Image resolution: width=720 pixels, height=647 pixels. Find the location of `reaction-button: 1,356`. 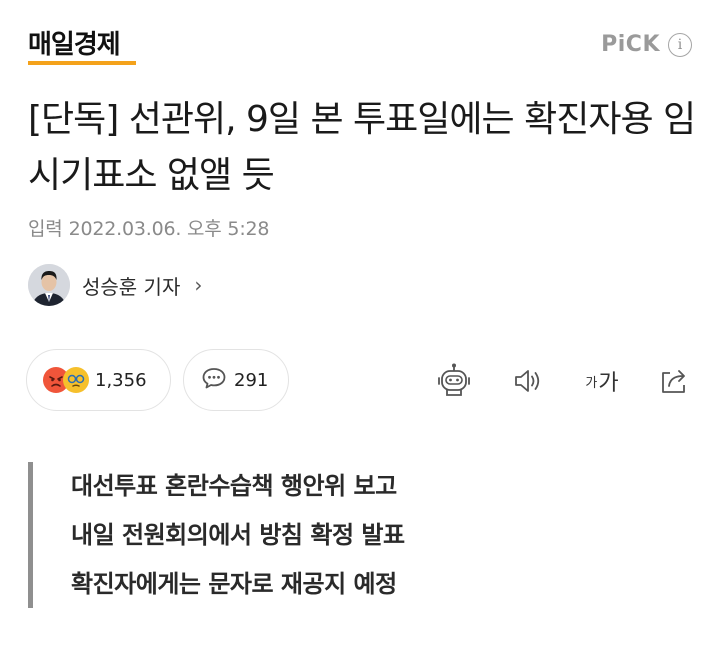

reaction-button: 1,356 is located at coordinates (98, 380).